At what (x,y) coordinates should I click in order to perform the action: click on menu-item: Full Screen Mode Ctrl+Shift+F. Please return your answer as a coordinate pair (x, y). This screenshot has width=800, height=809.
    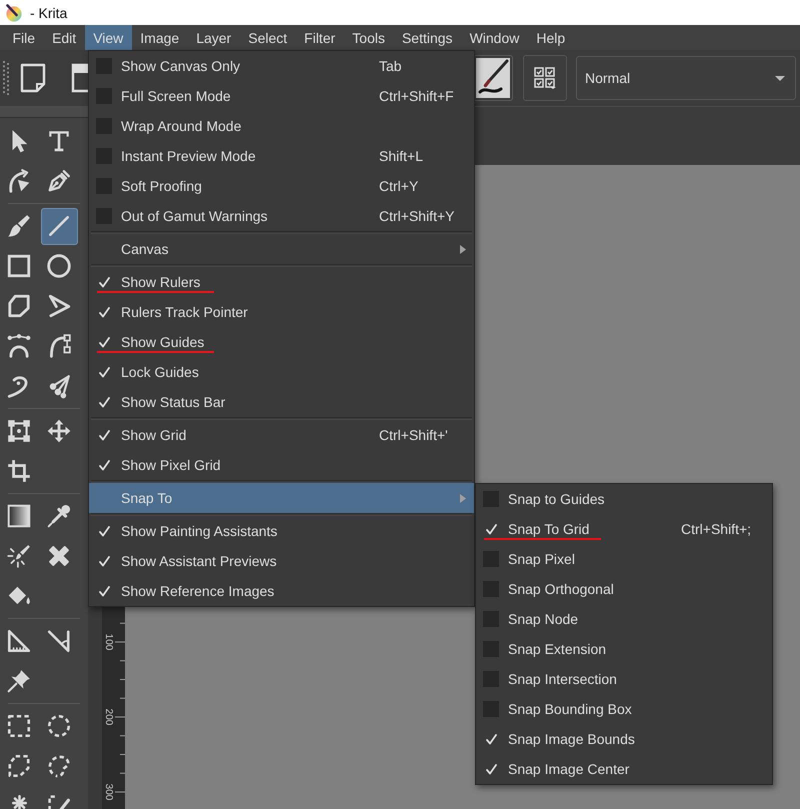
    Looking at the image, I should click on (281, 96).